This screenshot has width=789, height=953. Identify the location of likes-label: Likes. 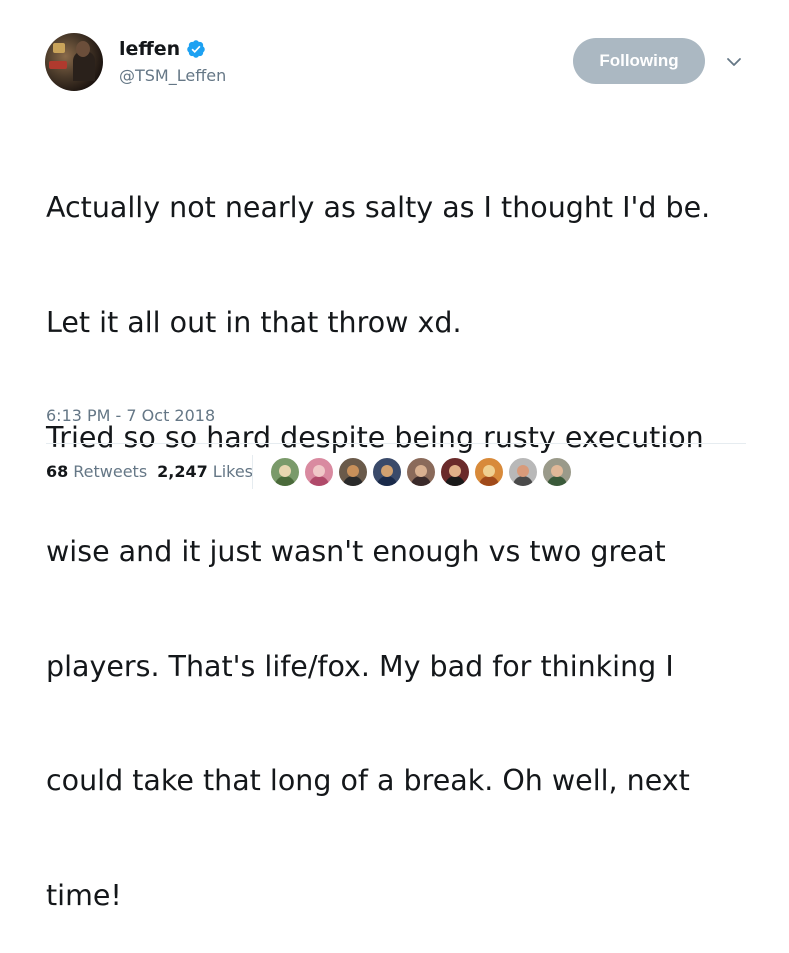
(233, 471).